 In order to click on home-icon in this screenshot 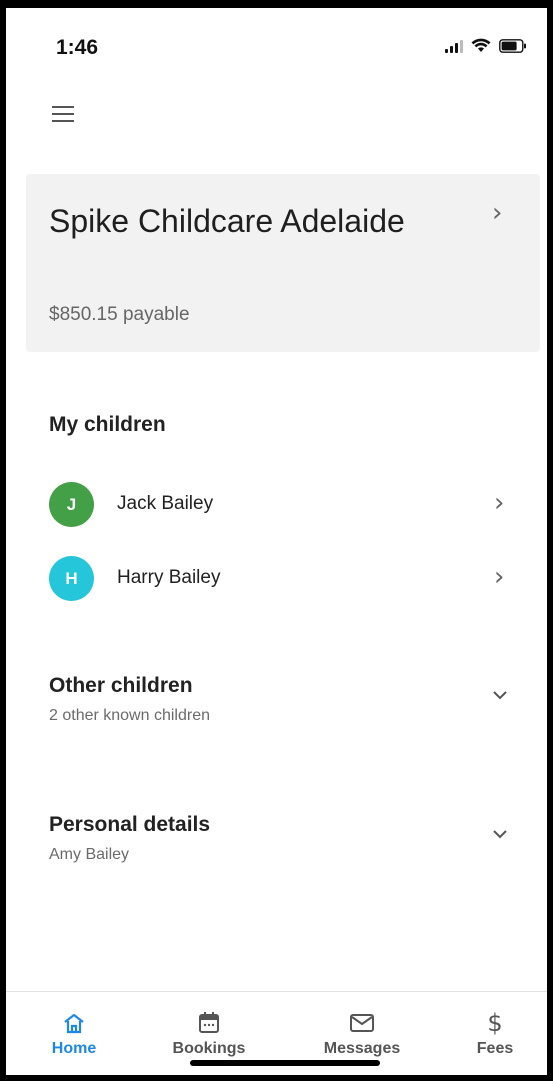, I will do `click(74, 1023)`.